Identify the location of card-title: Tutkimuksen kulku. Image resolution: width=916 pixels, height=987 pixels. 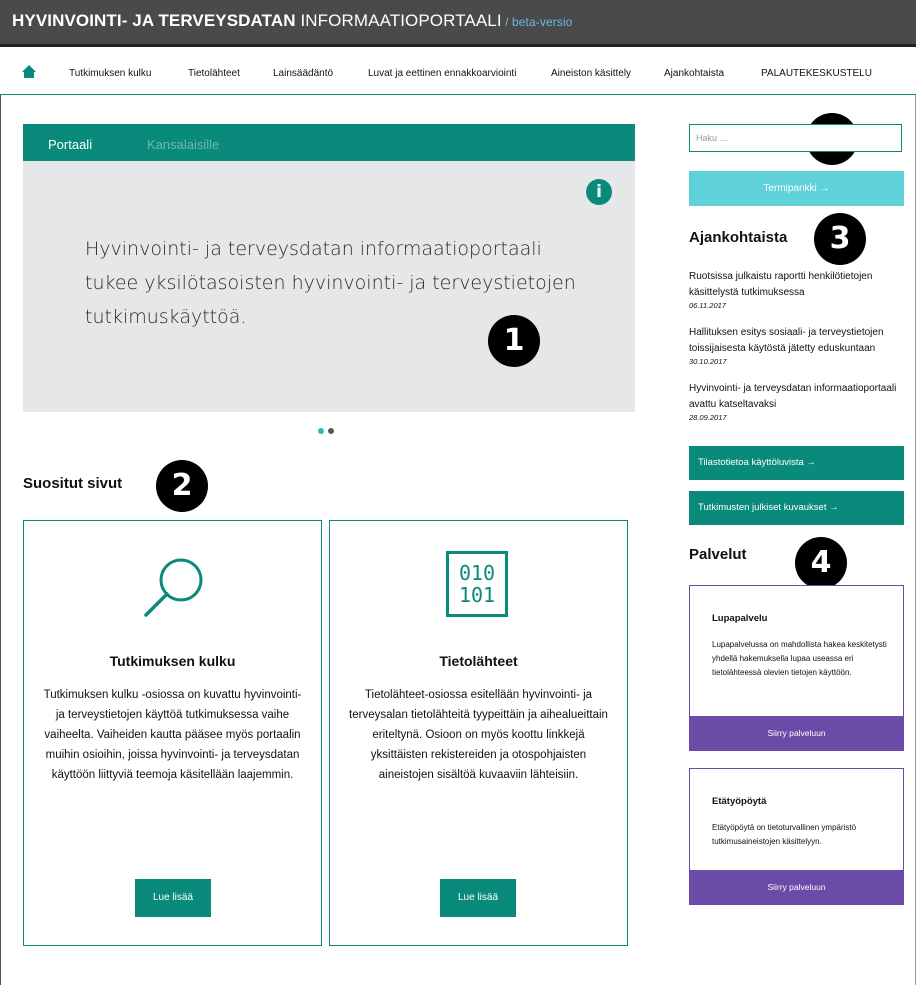
(172, 661).